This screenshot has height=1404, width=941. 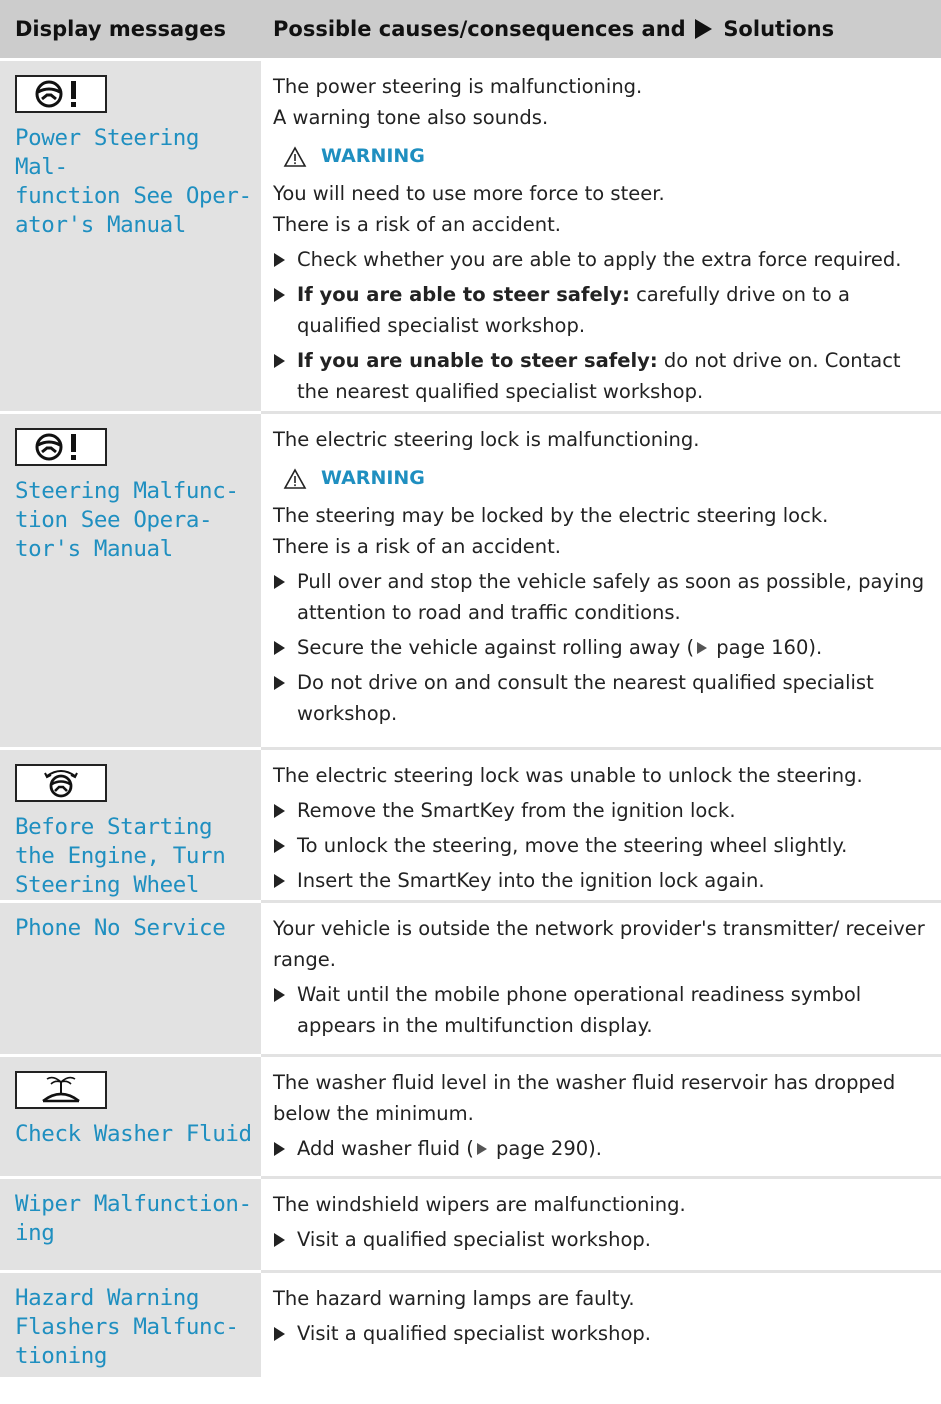 I want to click on solution-steps: Add washer fluid ( page 290)., so click(x=605, y=1148).